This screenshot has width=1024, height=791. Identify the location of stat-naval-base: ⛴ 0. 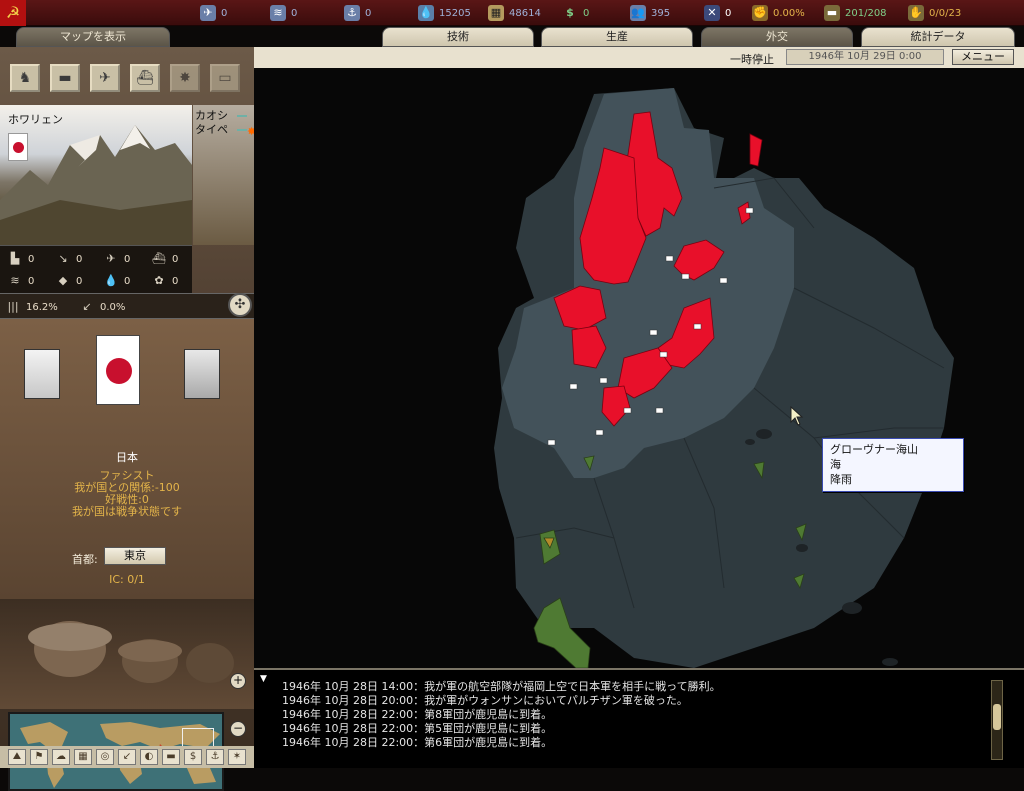
(165, 258).